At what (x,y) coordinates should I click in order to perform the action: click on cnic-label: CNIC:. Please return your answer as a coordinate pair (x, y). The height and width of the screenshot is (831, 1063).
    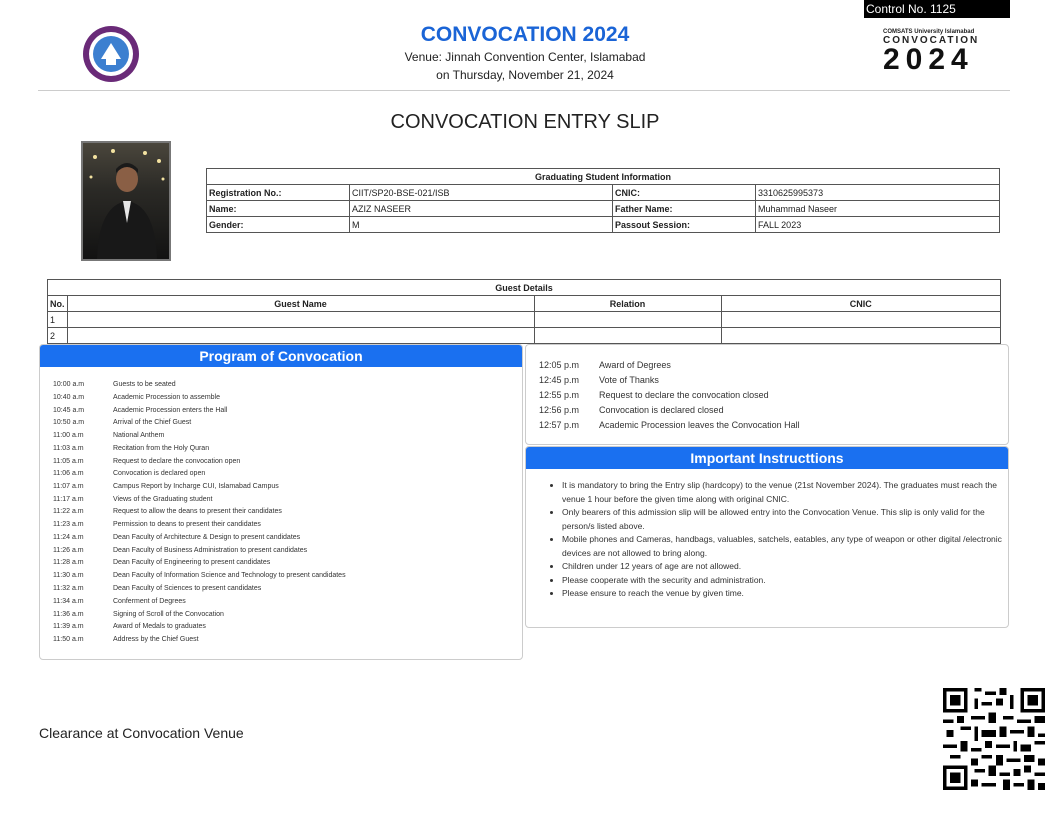
    Looking at the image, I should click on (684, 192).